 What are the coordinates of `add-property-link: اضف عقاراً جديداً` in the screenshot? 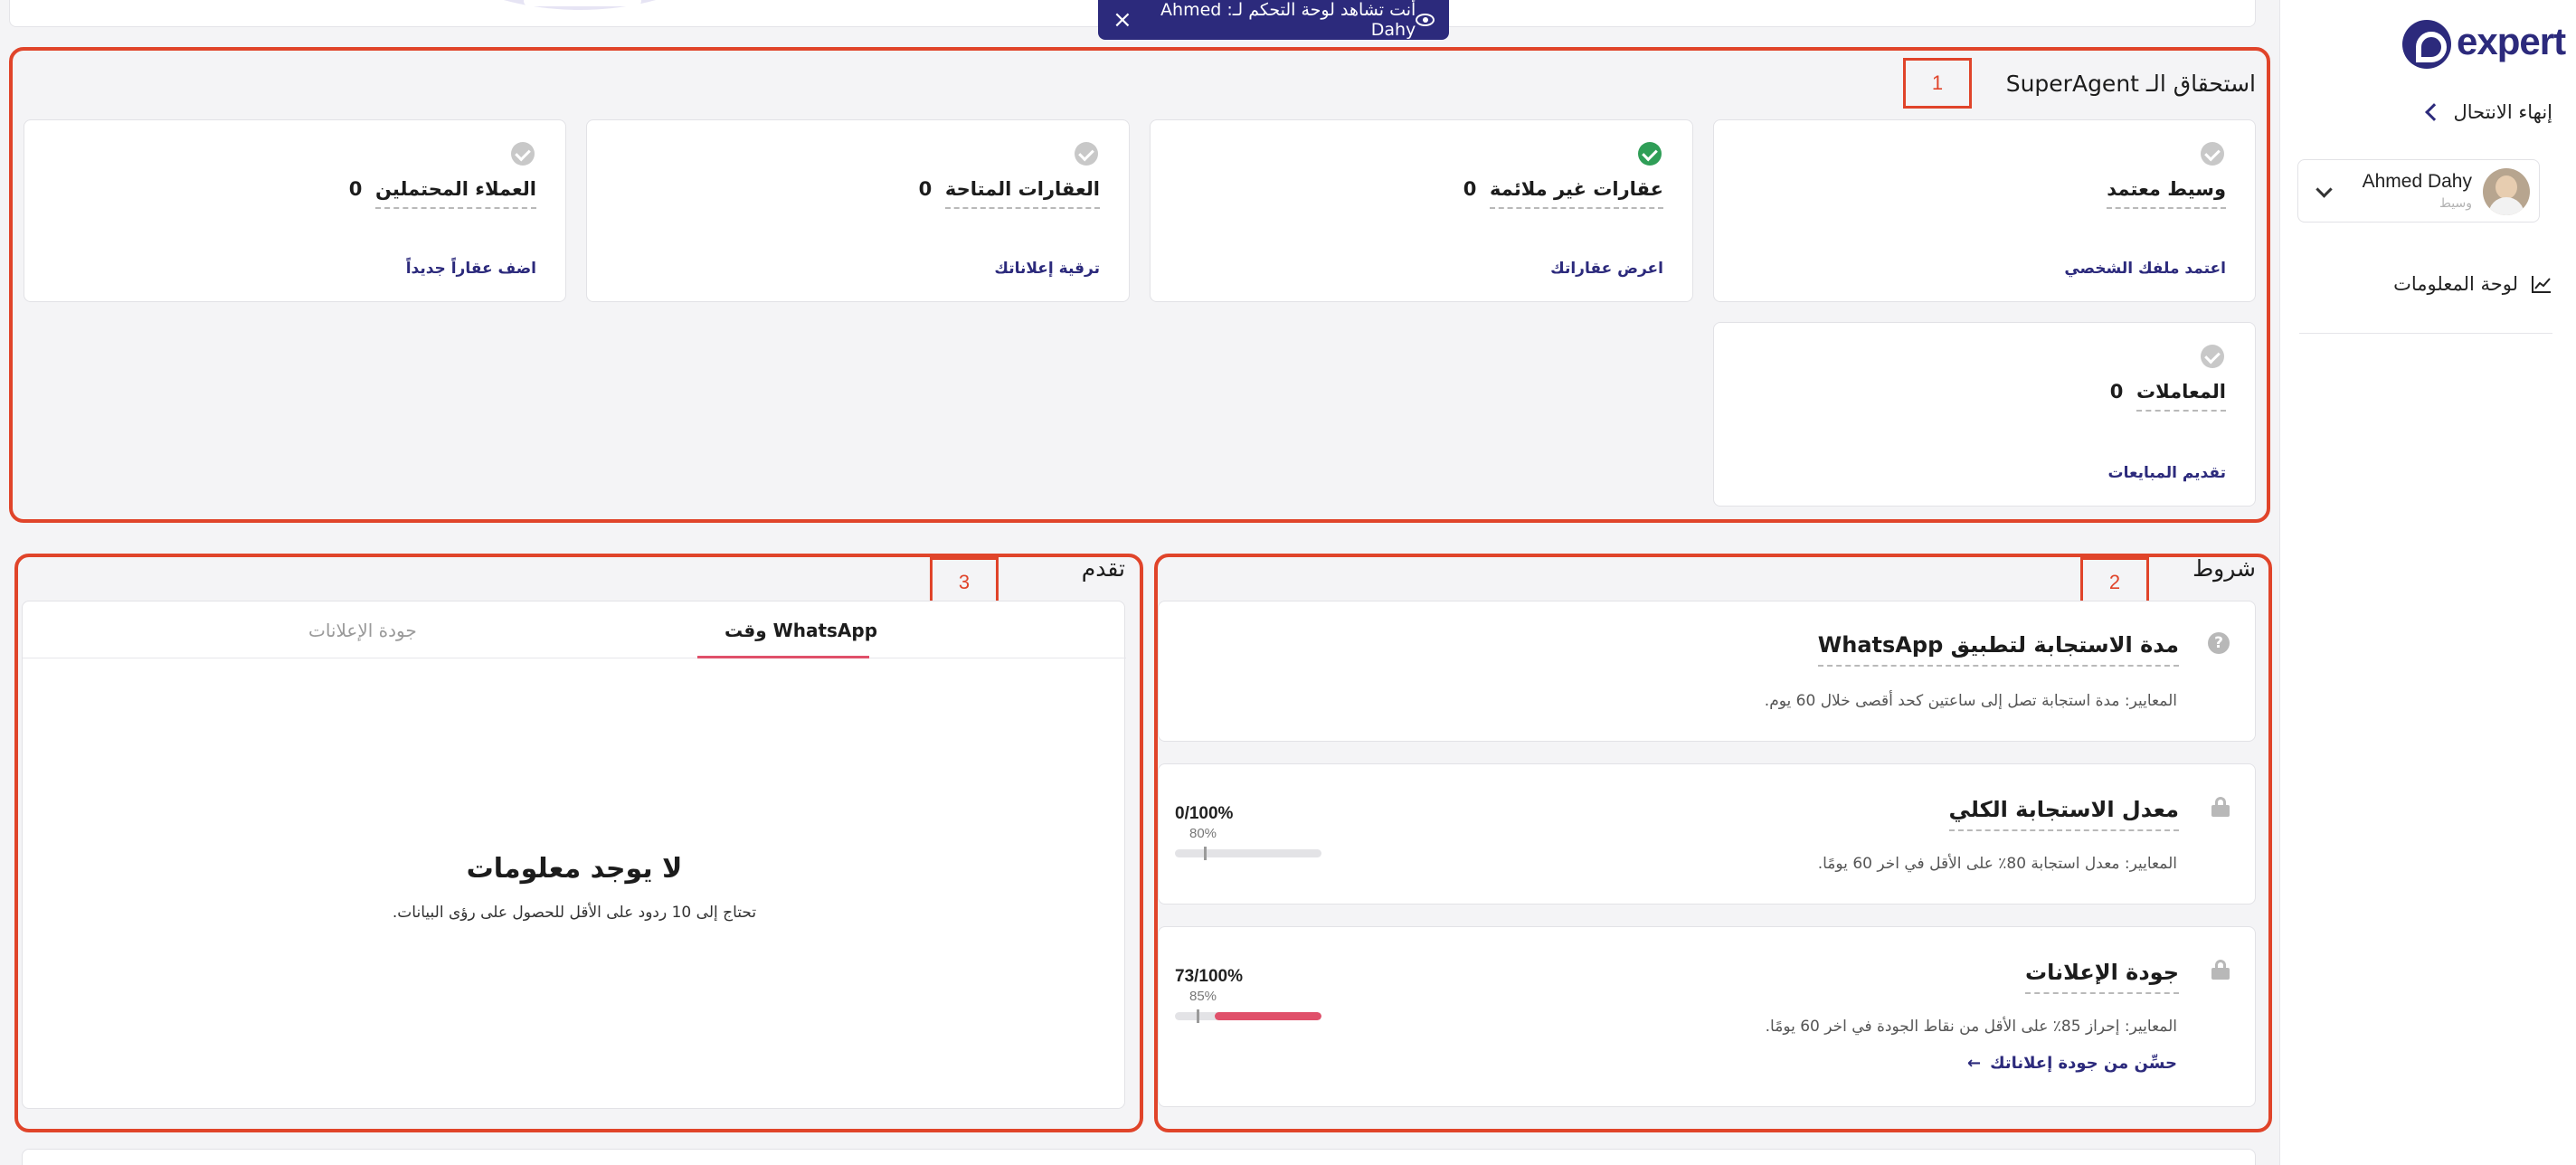 It's located at (471, 269).